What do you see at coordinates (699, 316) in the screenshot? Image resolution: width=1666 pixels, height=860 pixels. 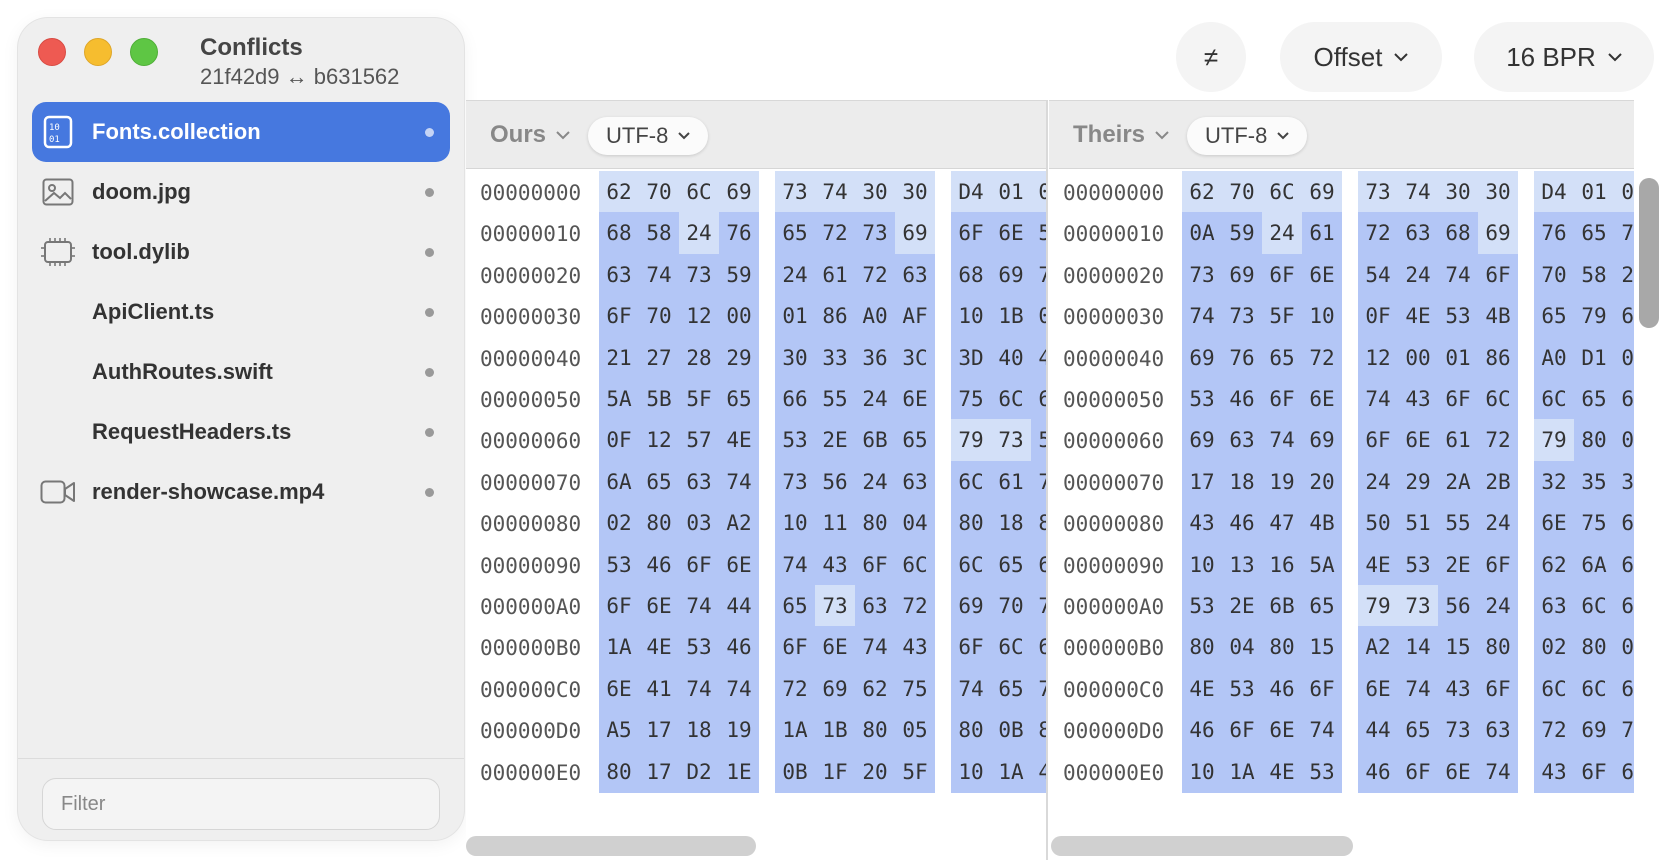 I see `hex-byte: 12` at bounding box center [699, 316].